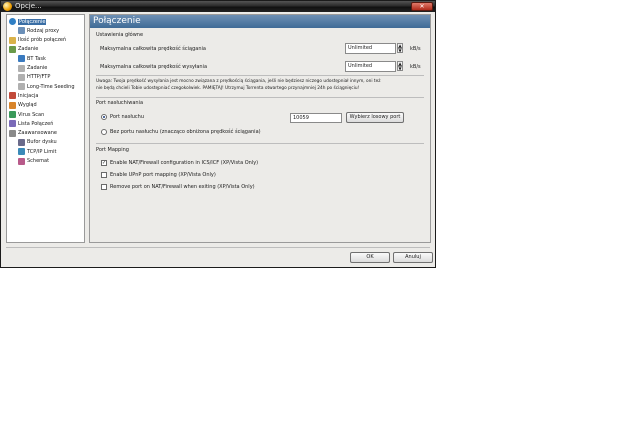 The width and height of the screenshot is (620, 438). What do you see at coordinates (112, 150) in the screenshot?
I see `port-mapping-title: Port Mapping` at bounding box center [112, 150].